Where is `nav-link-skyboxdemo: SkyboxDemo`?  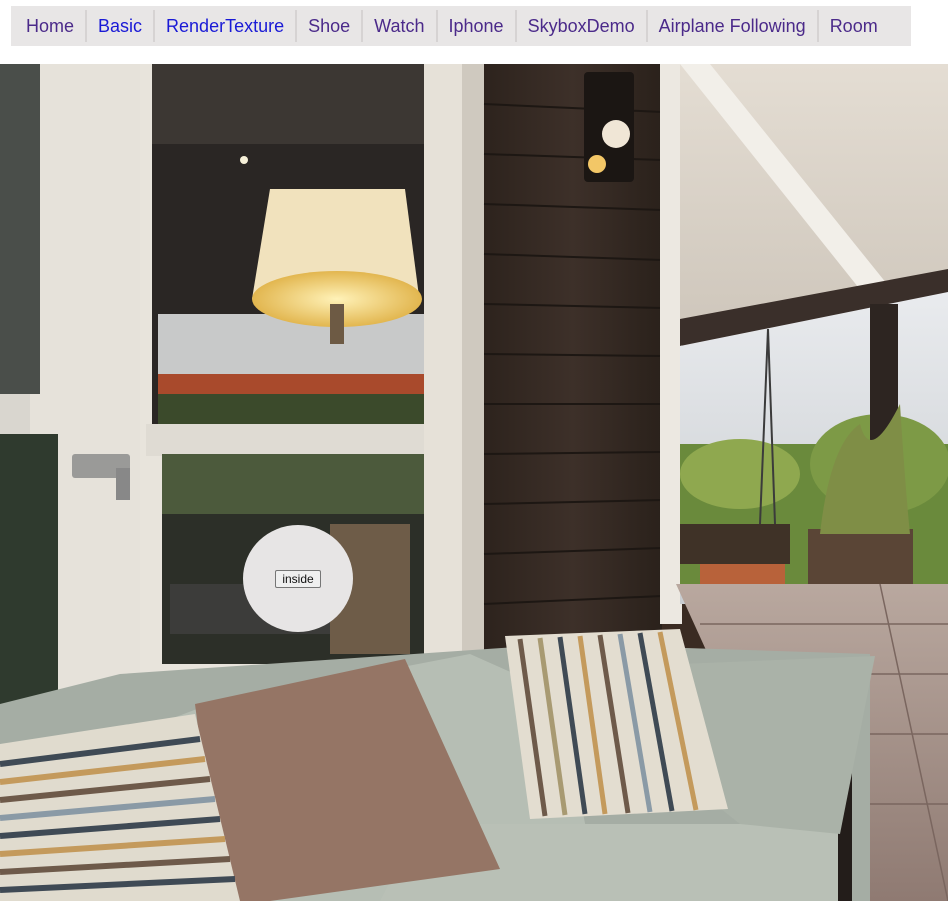 nav-link-skyboxdemo: SkyboxDemo is located at coordinates (582, 26).